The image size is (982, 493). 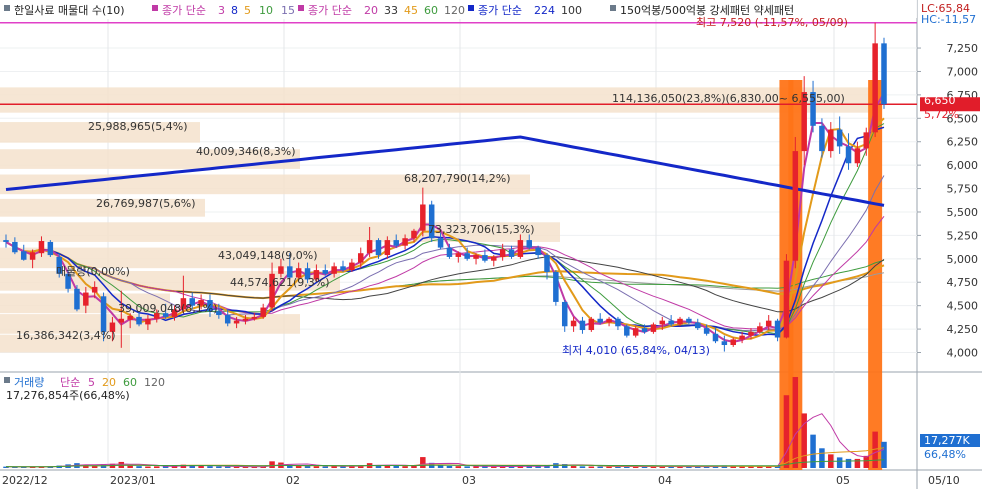 I want to click on volume-profile-label: 16,386,342(3,4%), so click(x=66, y=335).